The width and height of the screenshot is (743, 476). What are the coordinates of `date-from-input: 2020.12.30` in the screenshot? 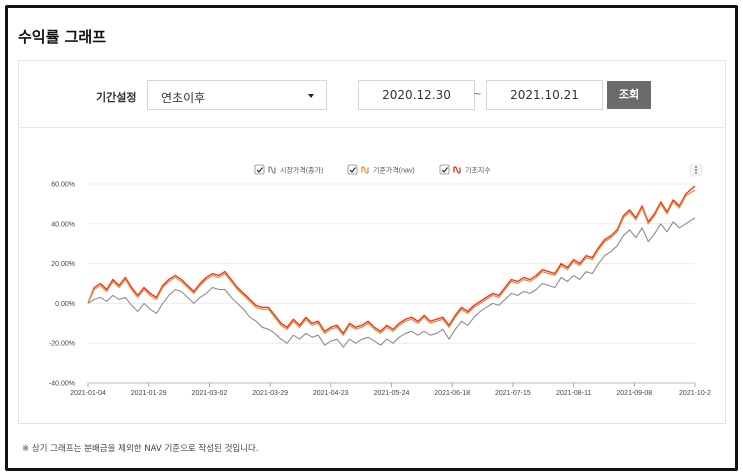 It's located at (416, 95).